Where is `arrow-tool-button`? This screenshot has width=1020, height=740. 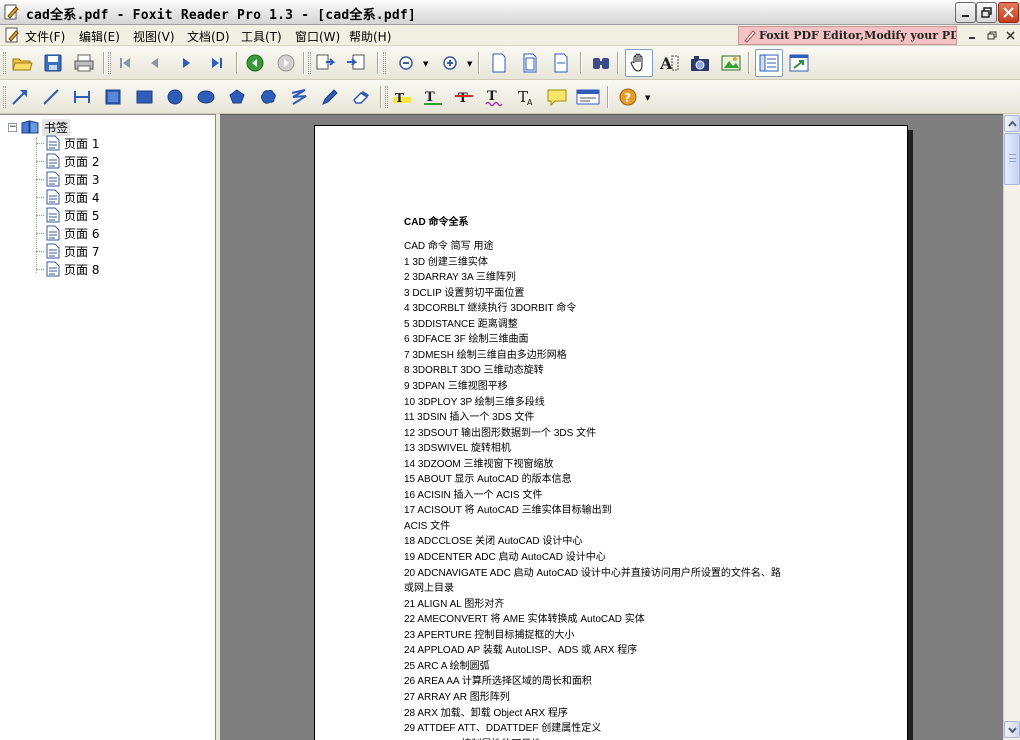 arrow-tool-button is located at coordinates (20, 97).